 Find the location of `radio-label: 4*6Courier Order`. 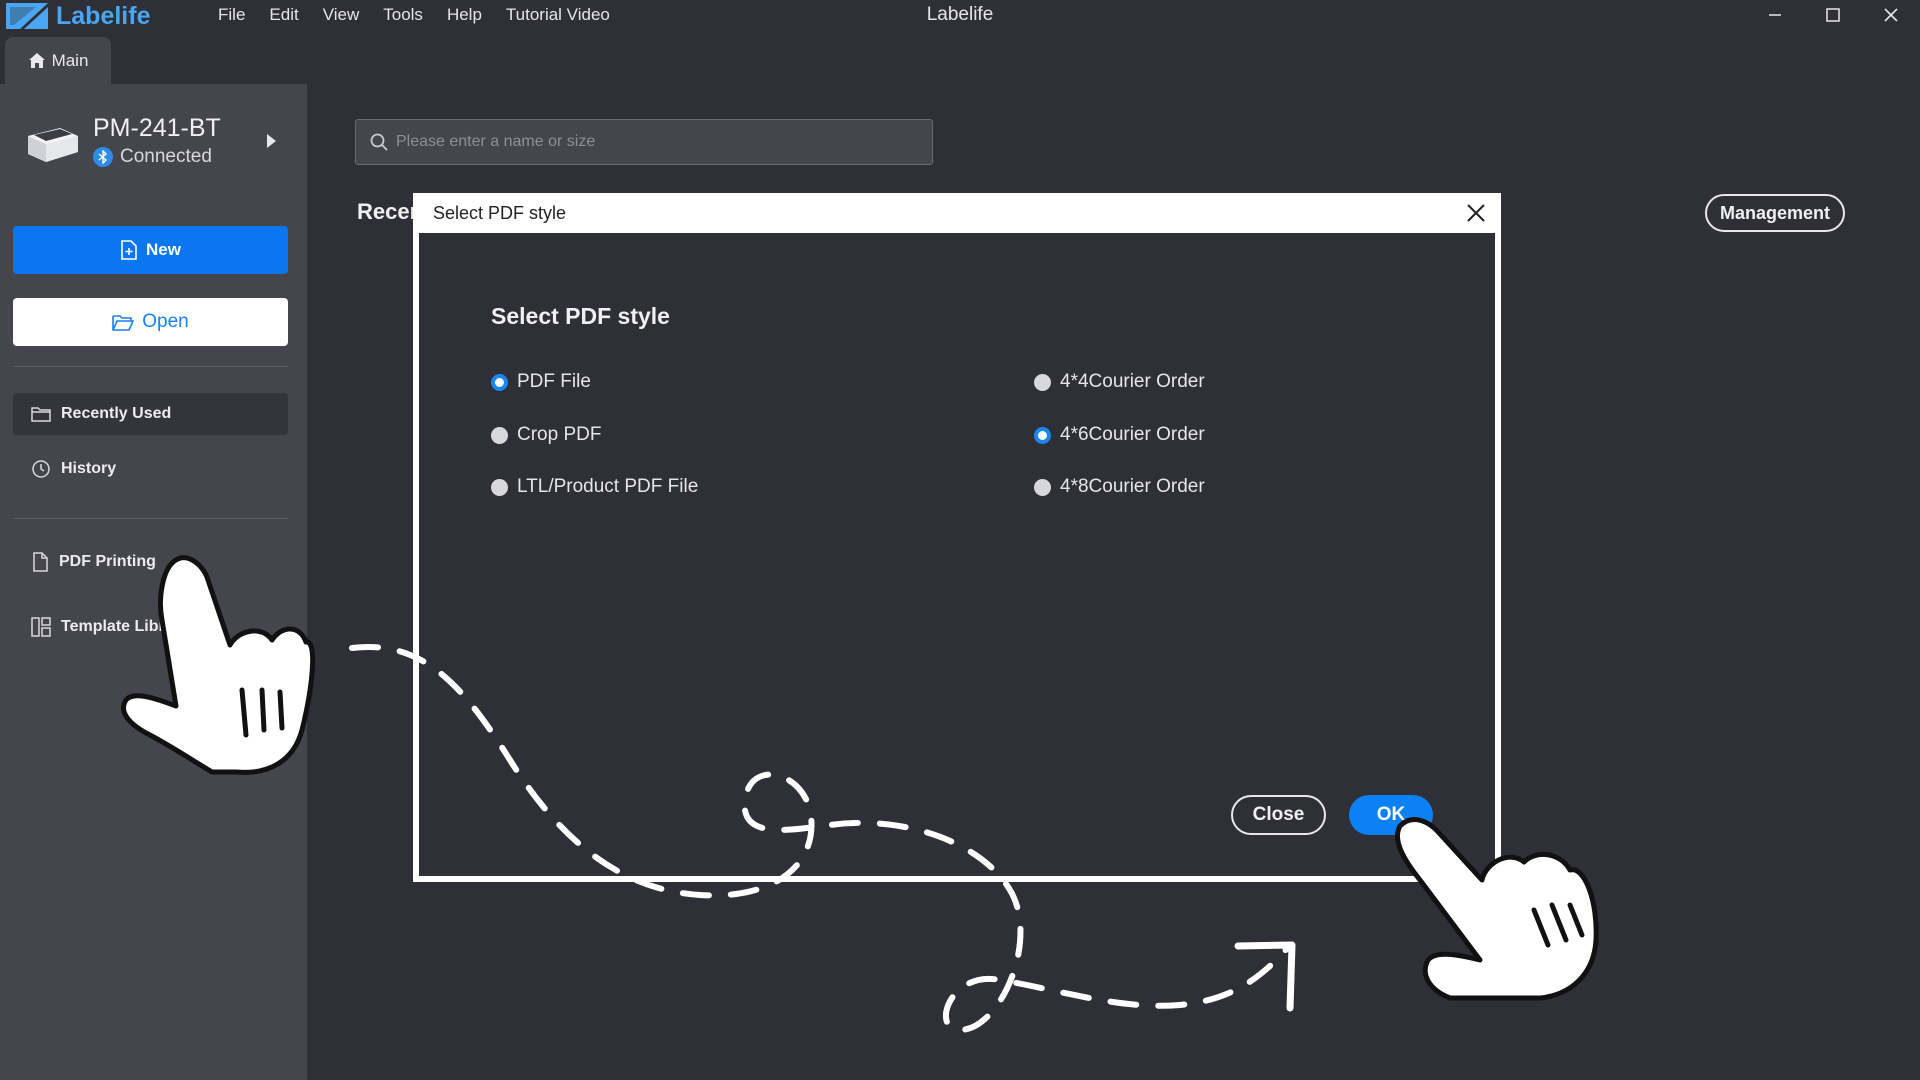

radio-label: 4*6Courier Order is located at coordinates (1132, 434).